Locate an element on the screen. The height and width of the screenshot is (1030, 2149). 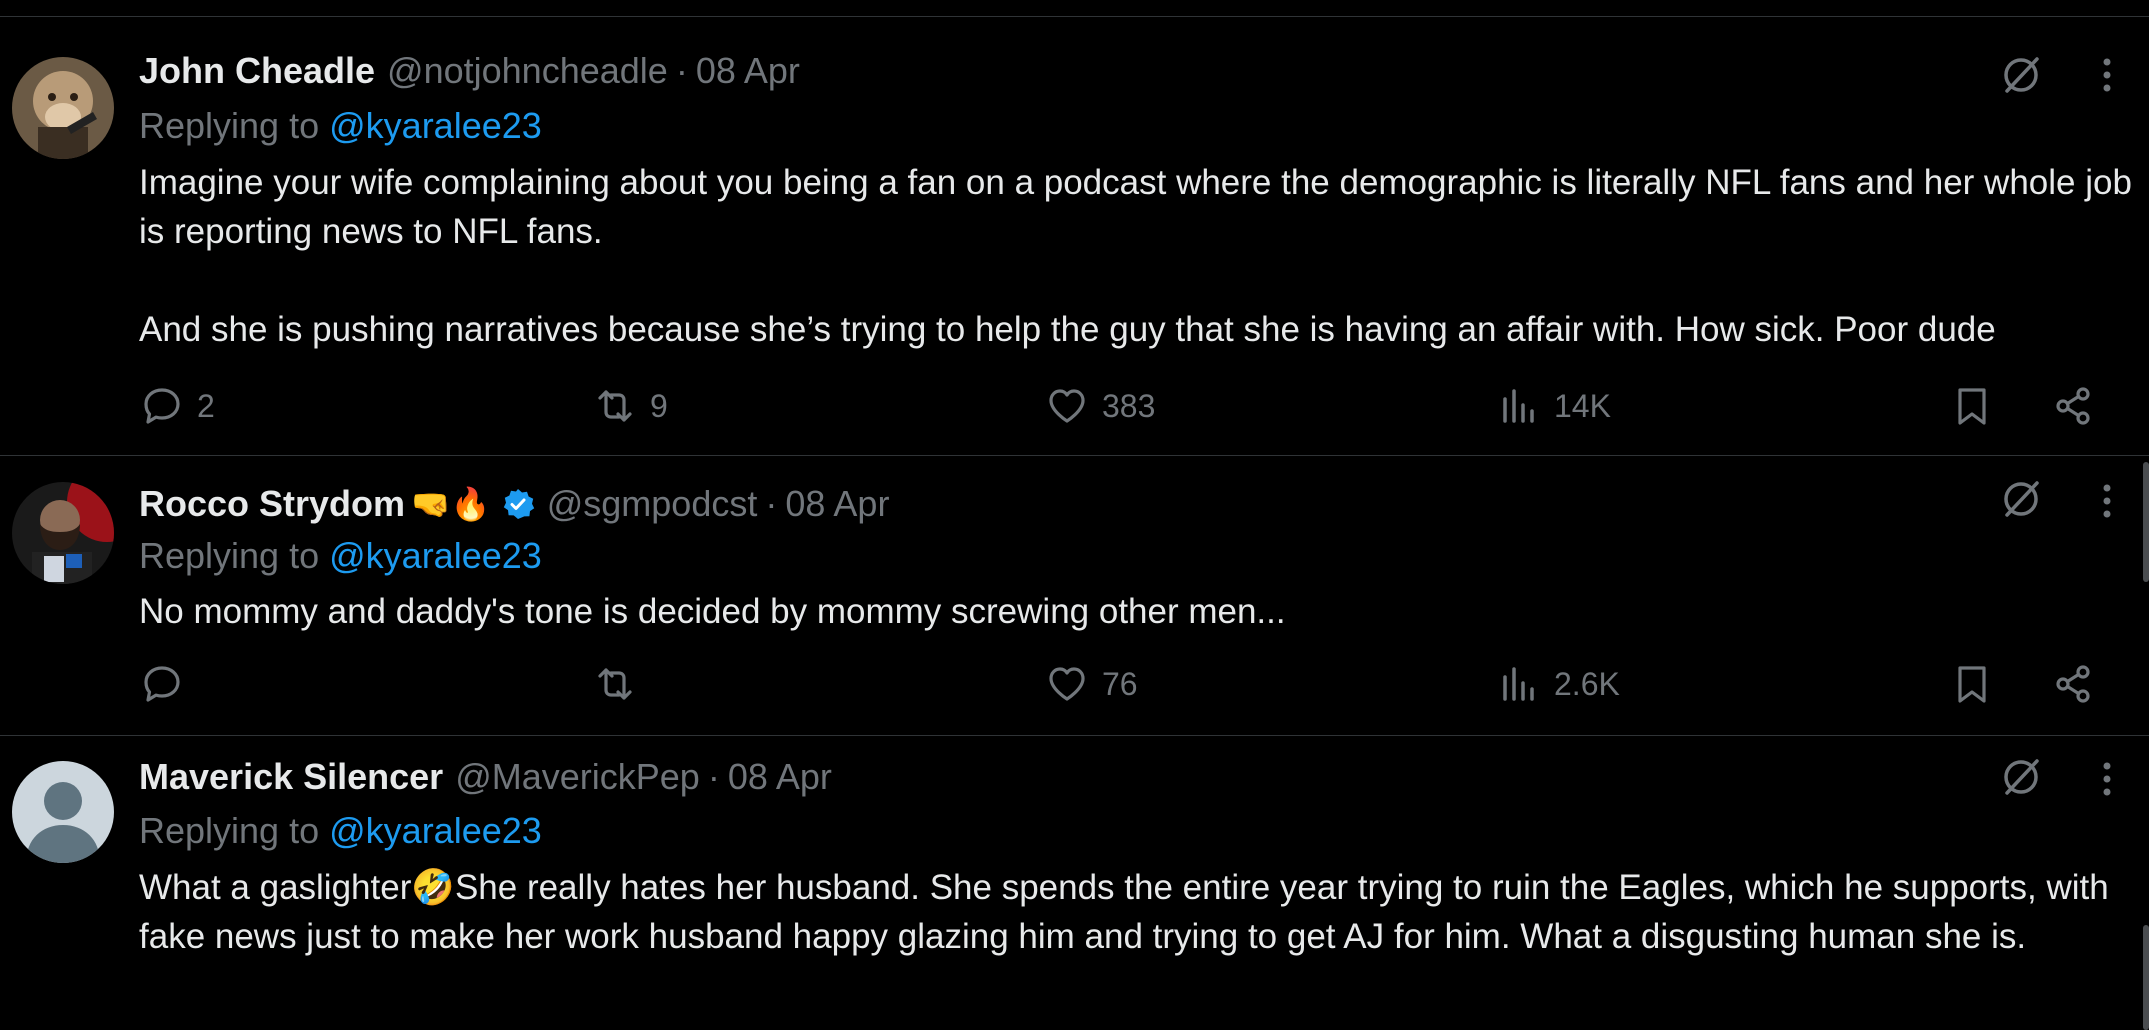
repost-button is located at coordinates (622, 684).